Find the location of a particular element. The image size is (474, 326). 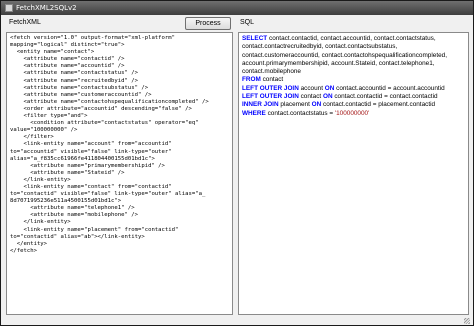

process-button: Process is located at coordinates (208, 23).